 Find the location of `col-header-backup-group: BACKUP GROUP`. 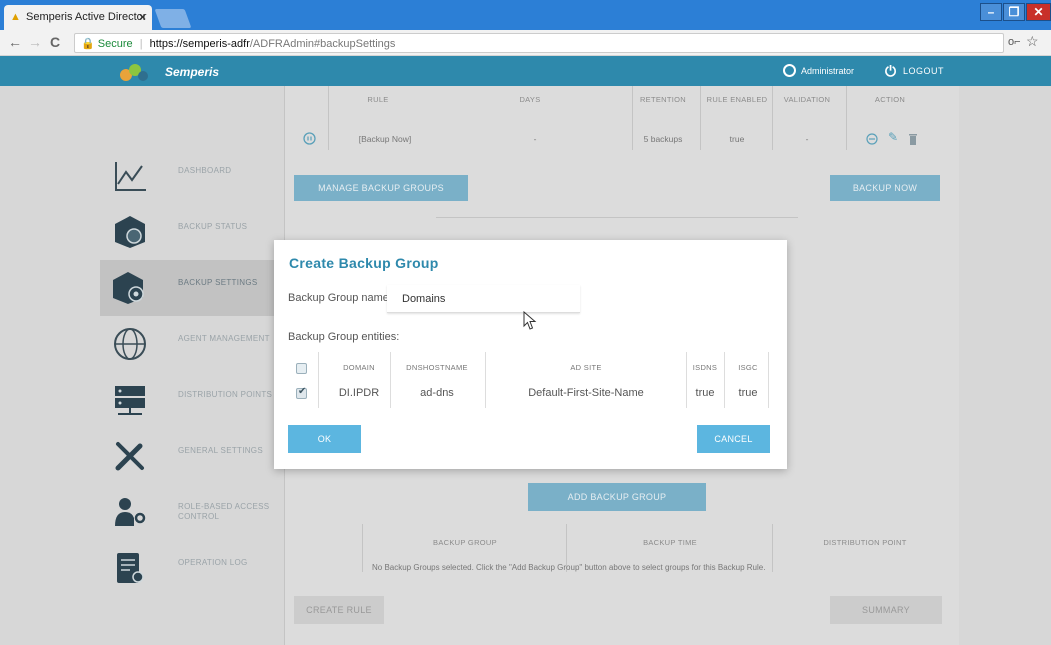

col-header-backup-group: BACKUP GROUP is located at coordinates (465, 542).